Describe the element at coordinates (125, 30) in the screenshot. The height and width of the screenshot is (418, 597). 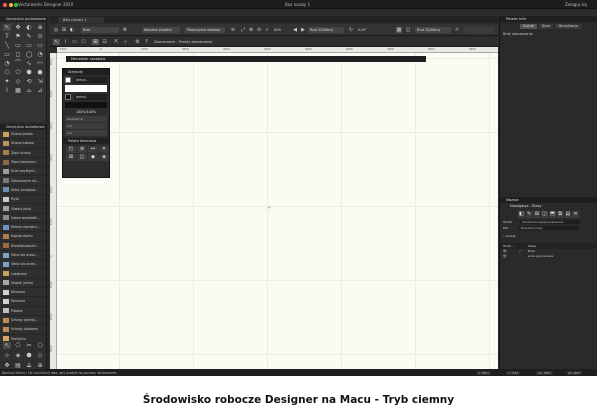
I see `class-options-icon: ⚙` at that location.